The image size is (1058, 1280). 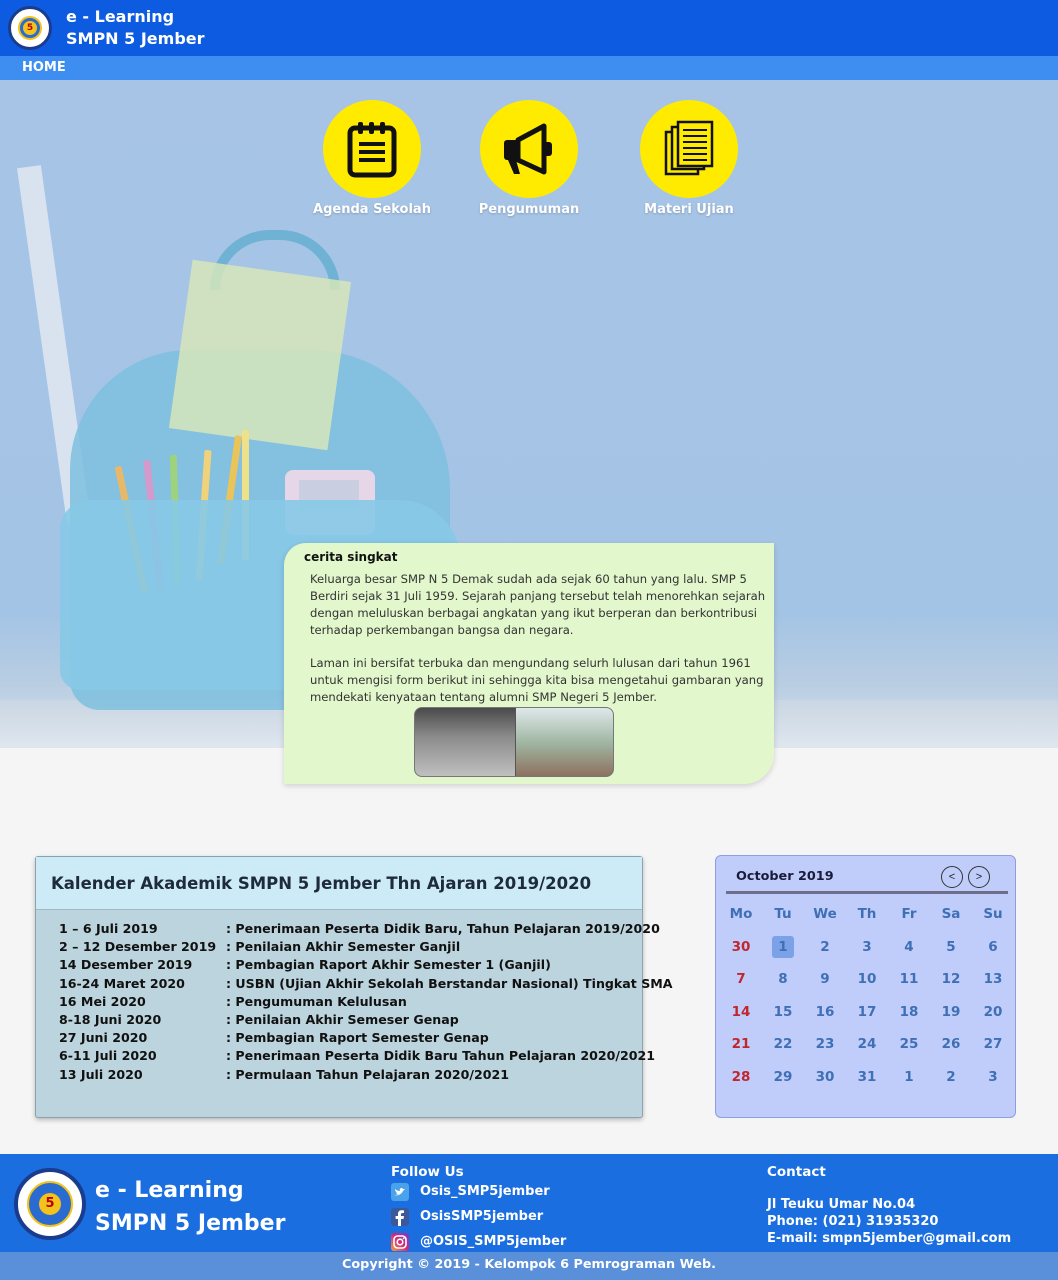 I want to click on twitter-handle: Osis_SMP5jember, so click(x=485, y=1191).